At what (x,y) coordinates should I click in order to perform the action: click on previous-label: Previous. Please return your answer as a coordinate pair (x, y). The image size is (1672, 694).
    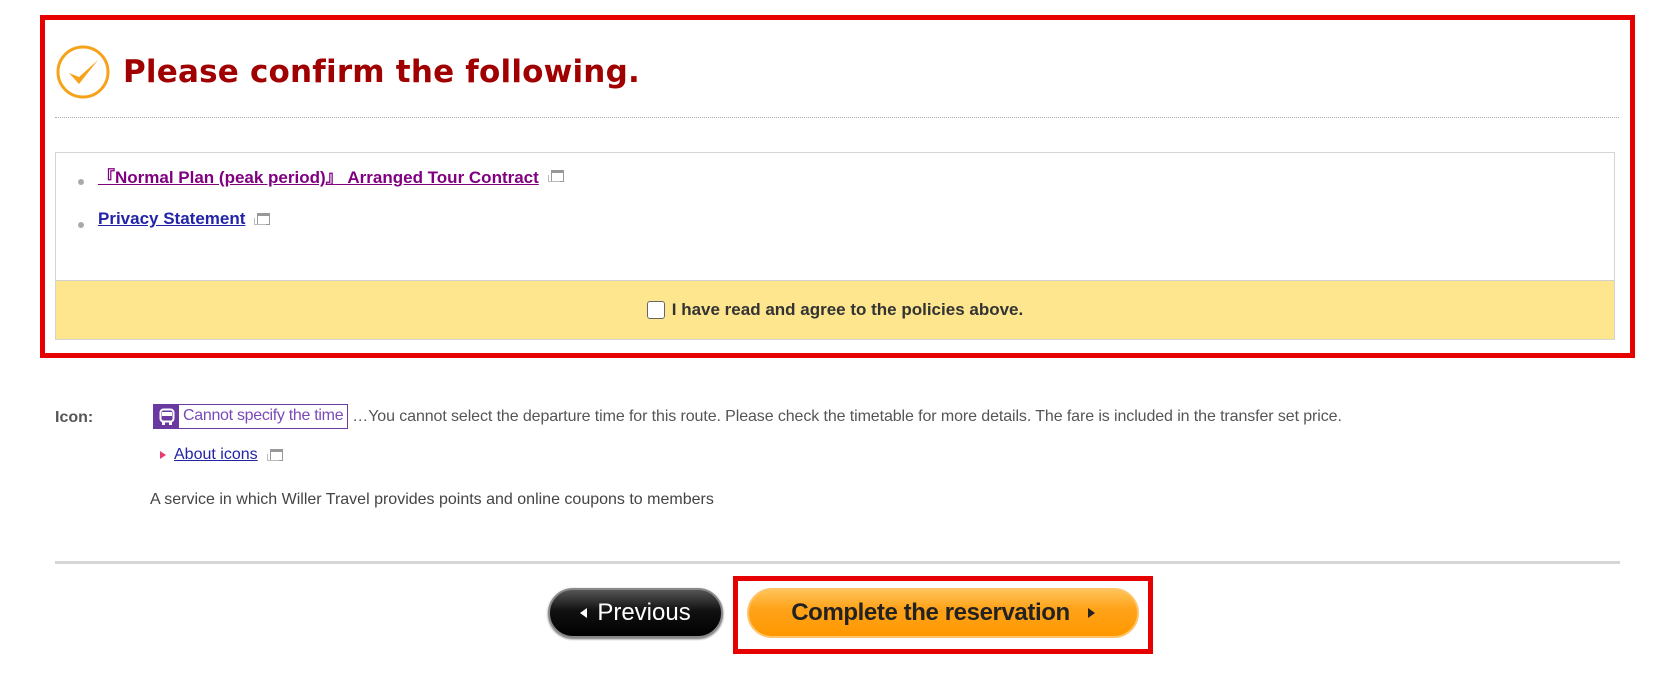
    Looking at the image, I should click on (644, 612).